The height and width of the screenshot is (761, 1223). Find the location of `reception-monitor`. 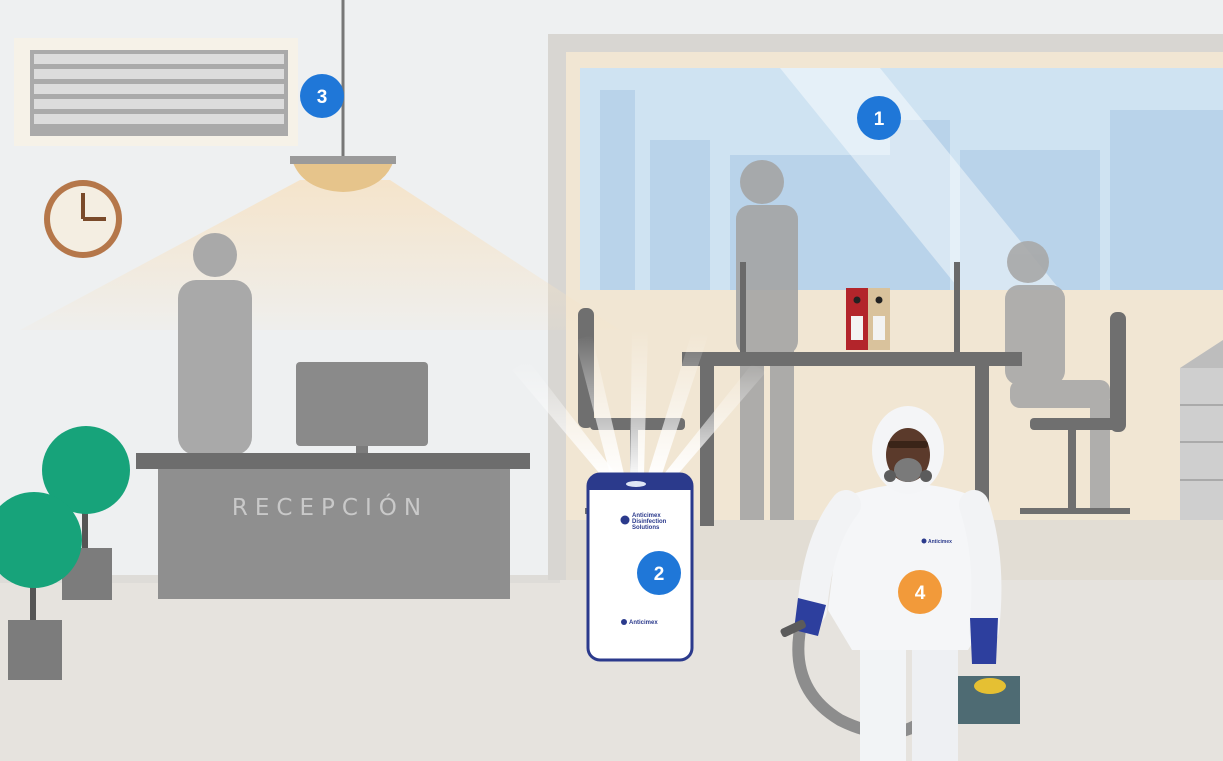

reception-monitor is located at coordinates (362, 411).